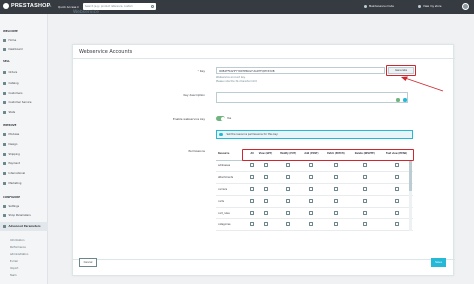 This screenshot has height=284, width=474. Describe the element at coordinates (4, 83) in the screenshot. I see `catalog-icon` at that location.